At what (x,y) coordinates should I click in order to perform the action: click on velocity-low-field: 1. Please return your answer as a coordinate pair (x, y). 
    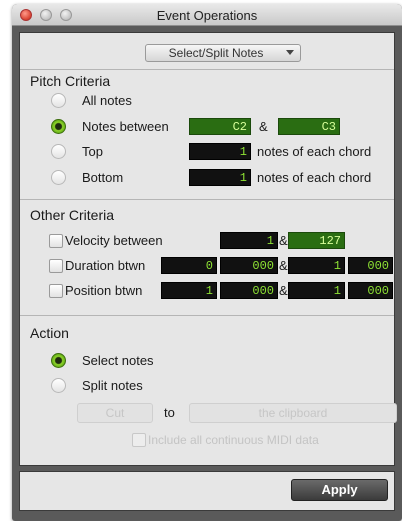
    Looking at the image, I should click on (249, 240).